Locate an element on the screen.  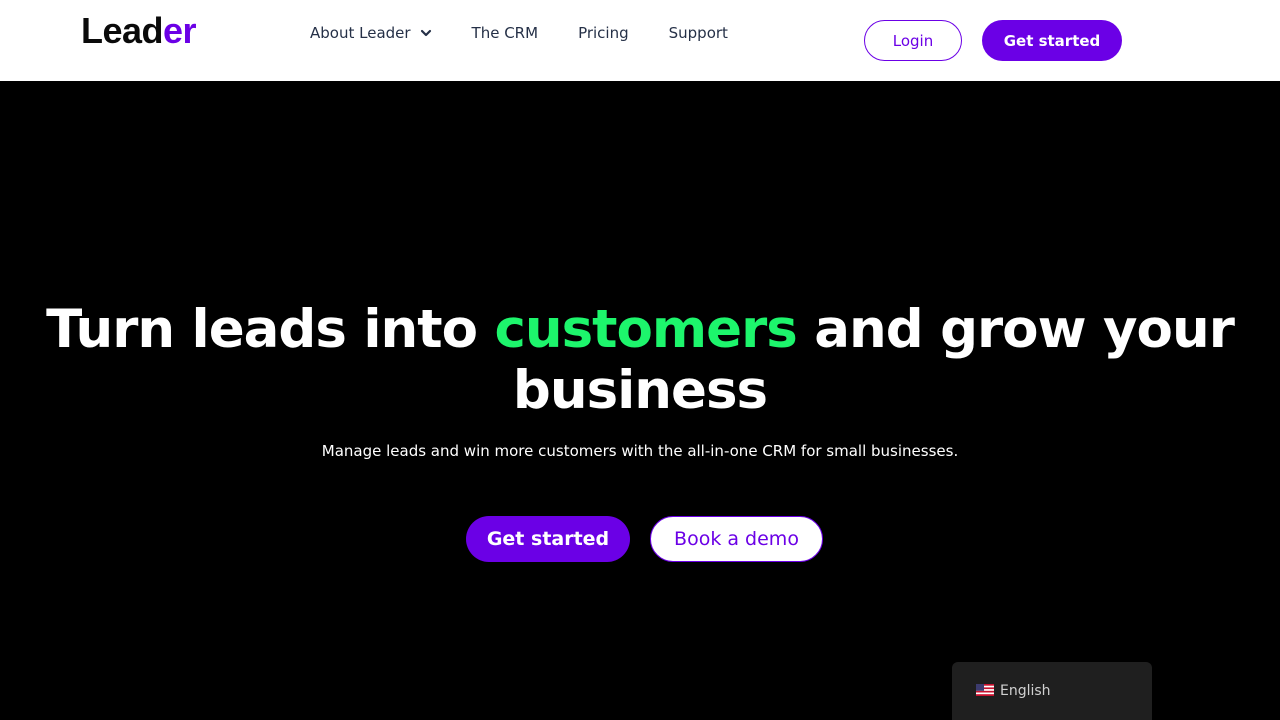
logo-text-accent: er is located at coordinates (180, 30).